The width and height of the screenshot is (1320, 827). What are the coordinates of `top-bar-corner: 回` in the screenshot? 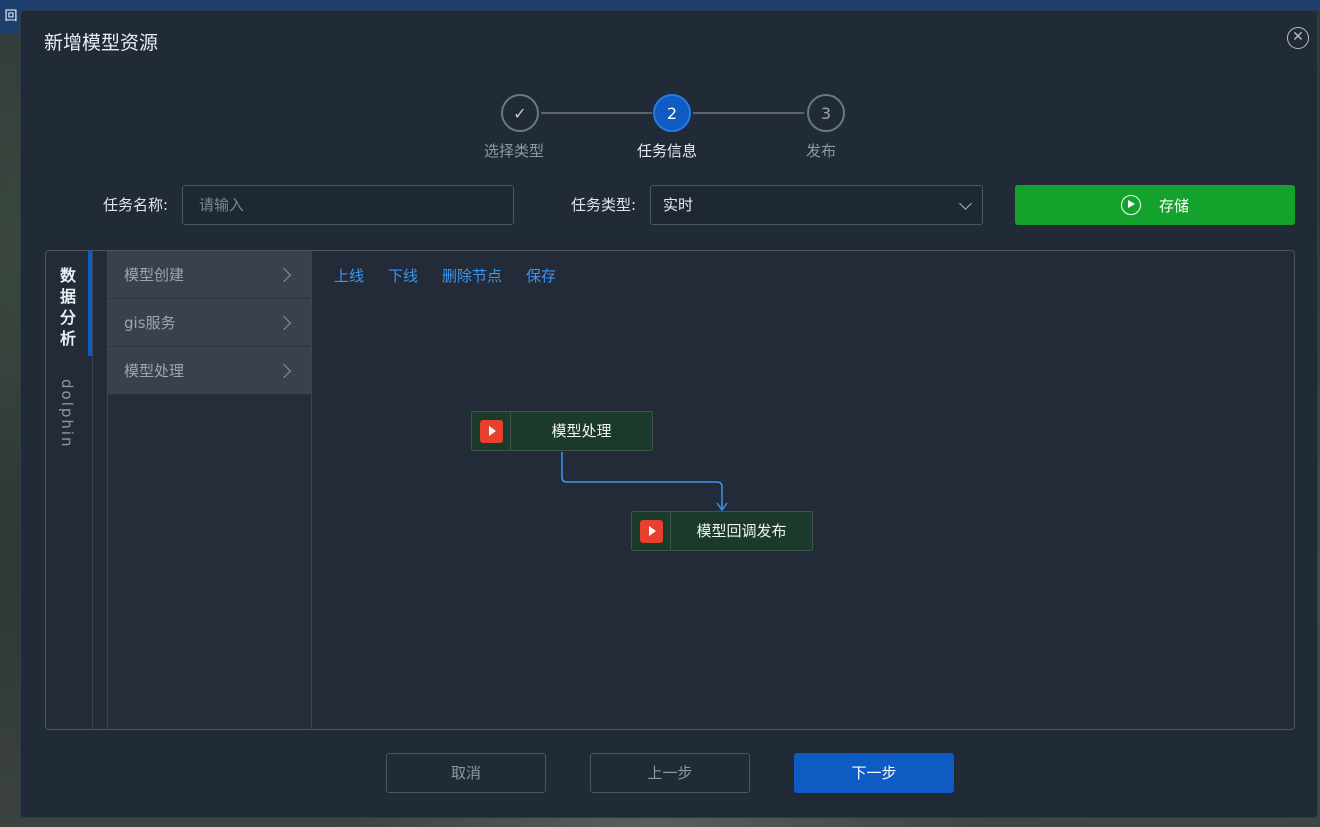 It's located at (11, 17).